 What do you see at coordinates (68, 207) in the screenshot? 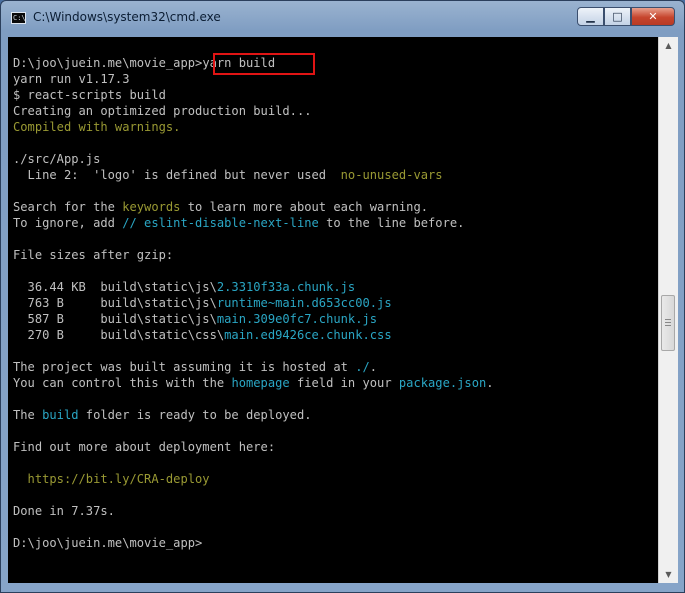
I see `text-span: Search for the` at bounding box center [68, 207].